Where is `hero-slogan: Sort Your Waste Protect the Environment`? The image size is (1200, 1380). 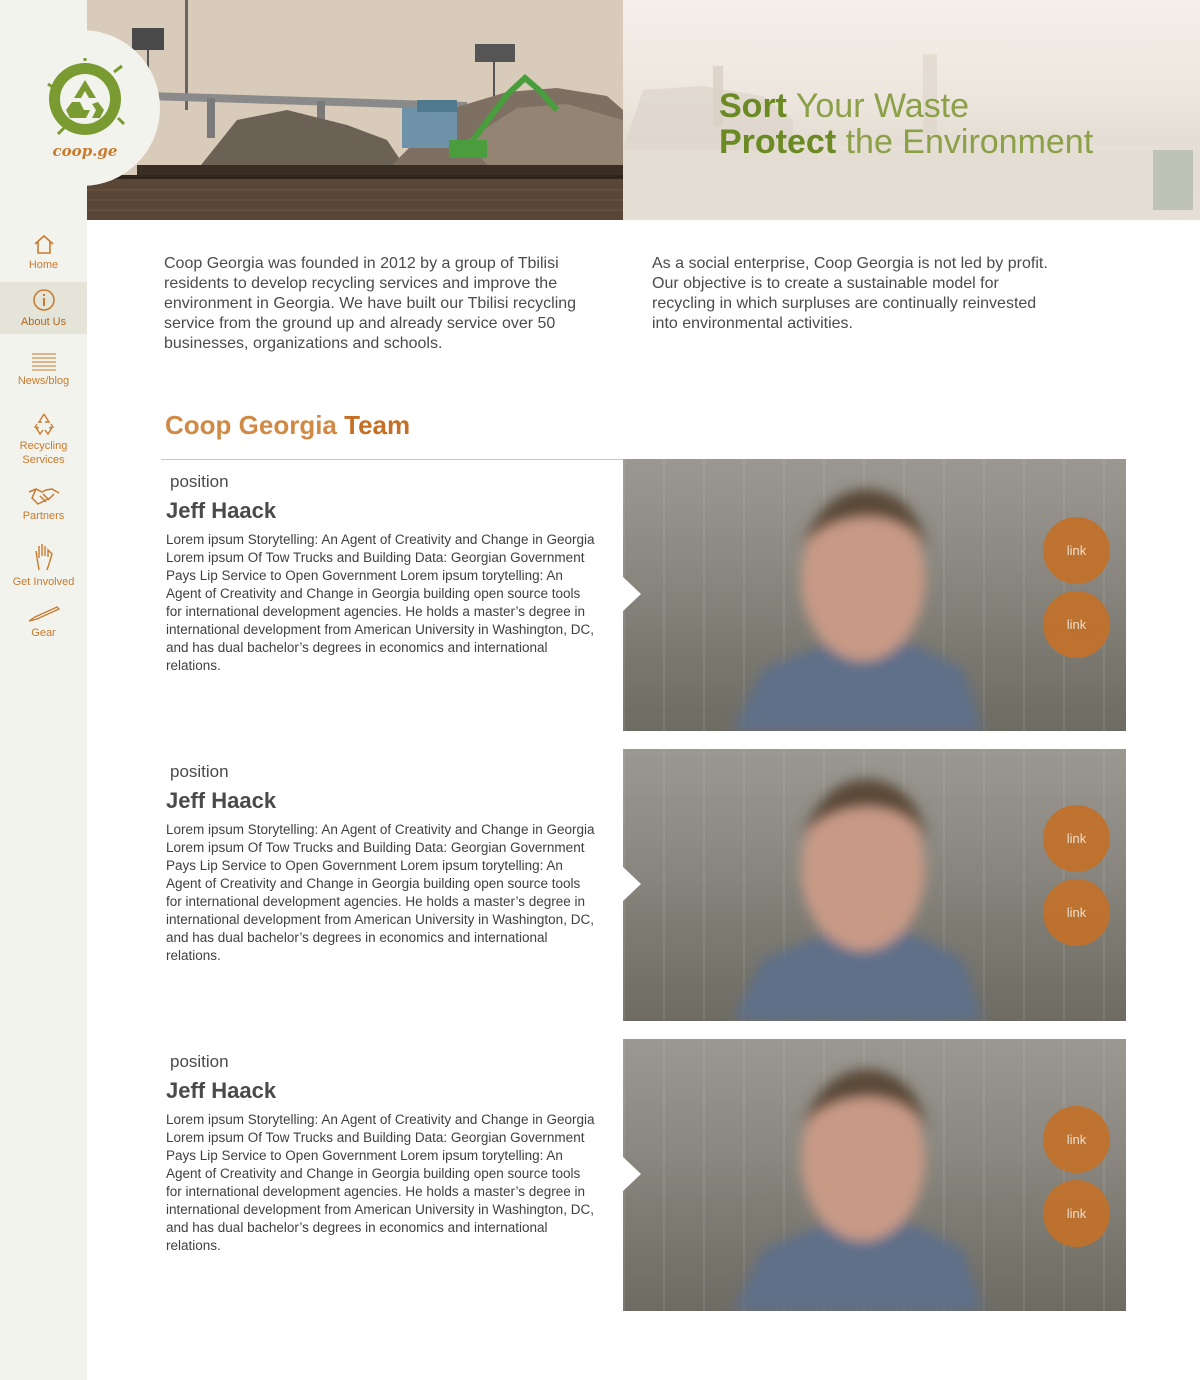 hero-slogan: Sort Your Waste Protect the Environment is located at coordinates (906, 124).